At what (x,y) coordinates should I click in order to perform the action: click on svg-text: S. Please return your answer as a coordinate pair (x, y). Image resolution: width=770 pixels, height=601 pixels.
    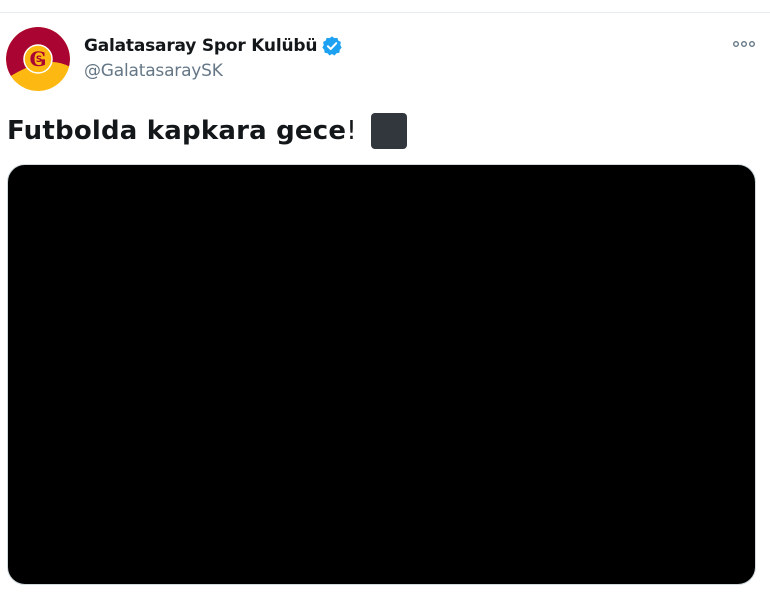
    Looking at the image, I should click on (39, 60).